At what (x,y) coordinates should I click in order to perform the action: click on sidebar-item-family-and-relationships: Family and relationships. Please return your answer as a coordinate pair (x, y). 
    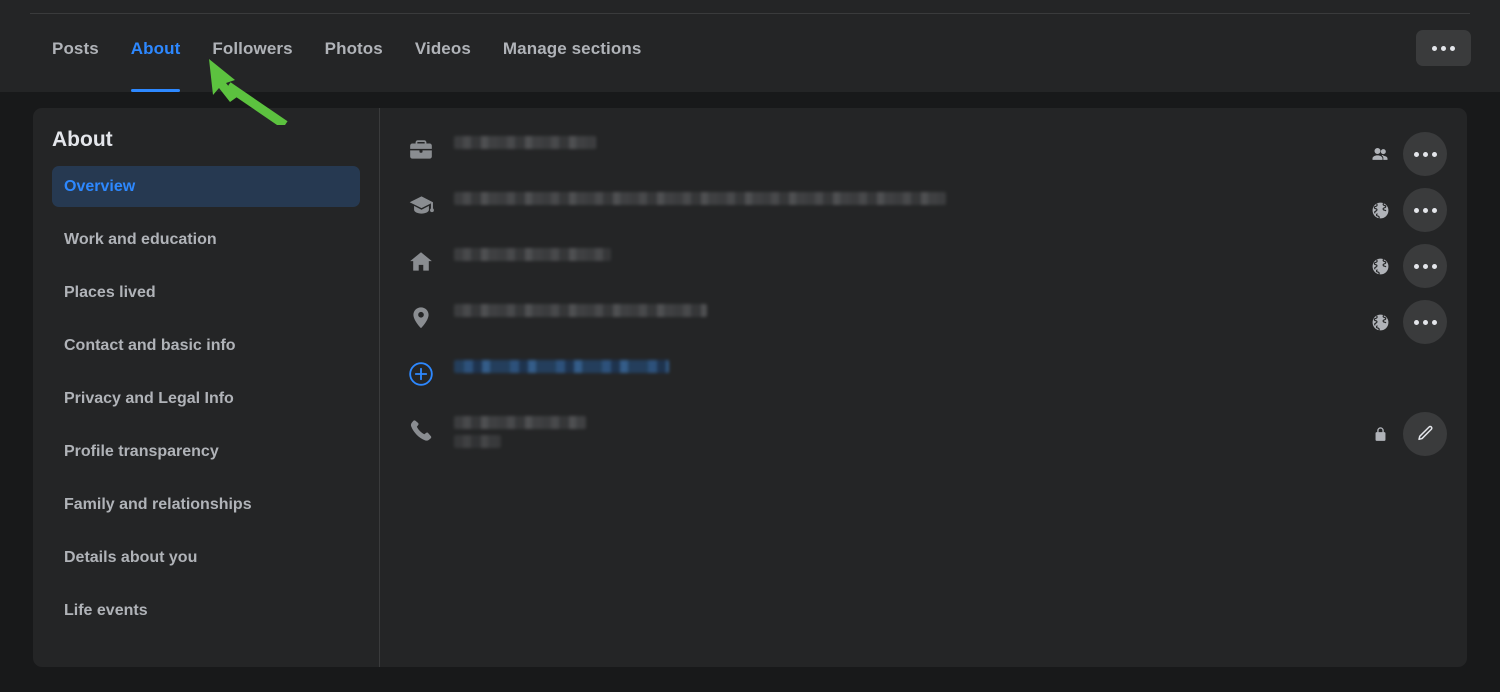
    Looking at the image, I should click on (206, 504).